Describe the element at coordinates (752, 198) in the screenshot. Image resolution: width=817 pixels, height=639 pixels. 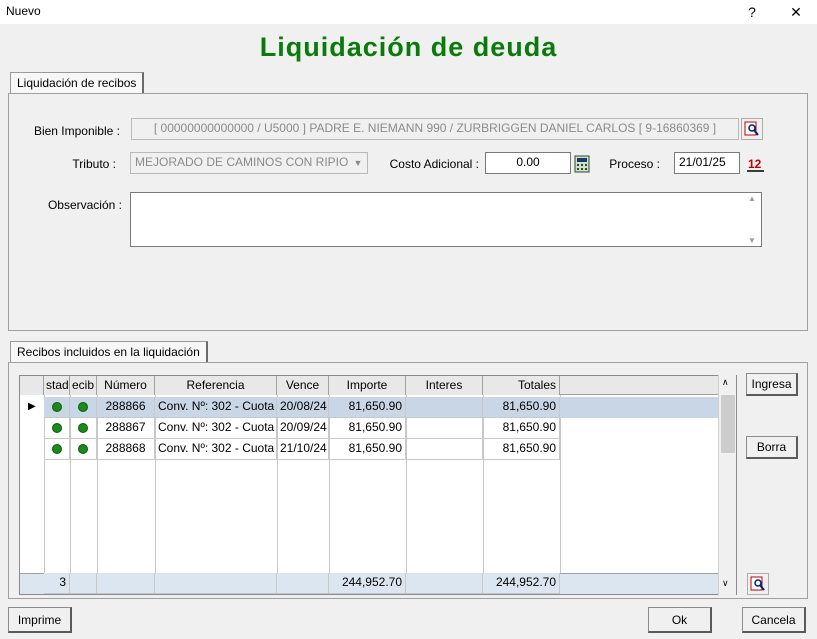
I see `scroll-up-icon: ▲` at that location.